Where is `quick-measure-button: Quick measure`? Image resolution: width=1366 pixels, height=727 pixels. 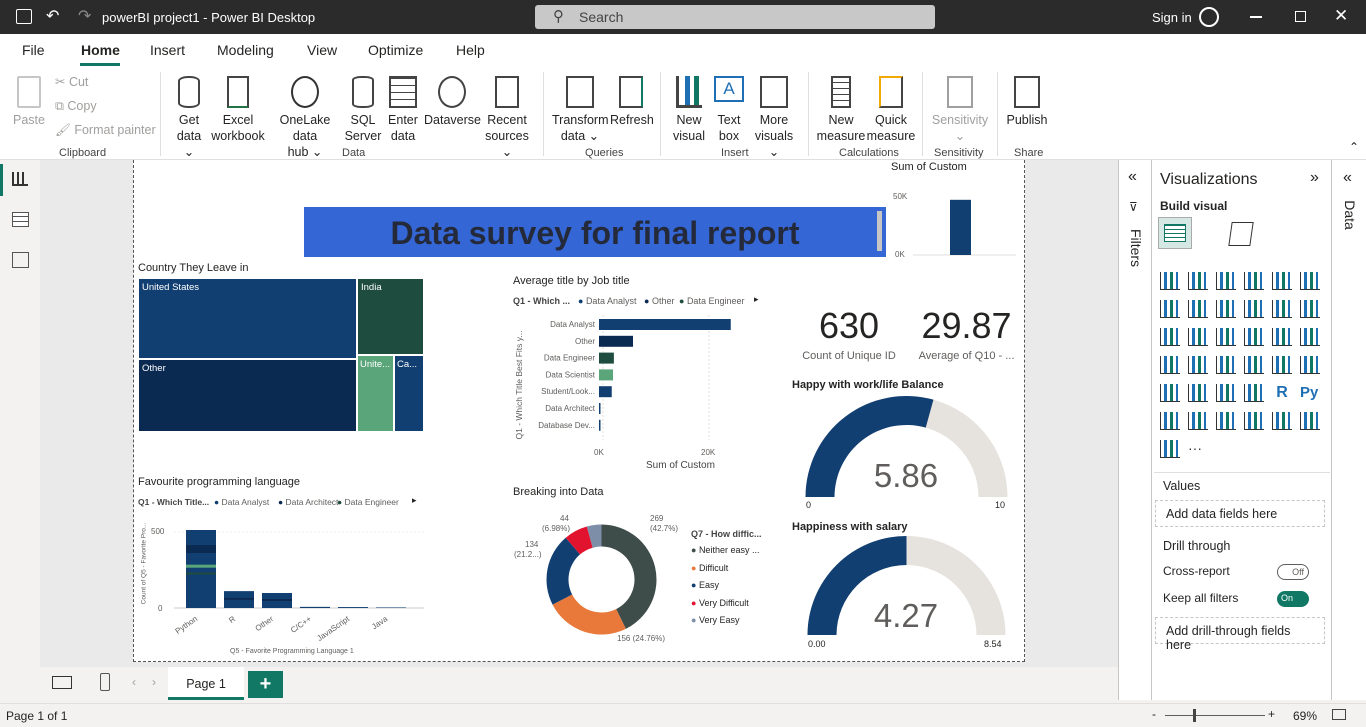 quick-measure-button: Quick measure is located at coordinates (891, 110).